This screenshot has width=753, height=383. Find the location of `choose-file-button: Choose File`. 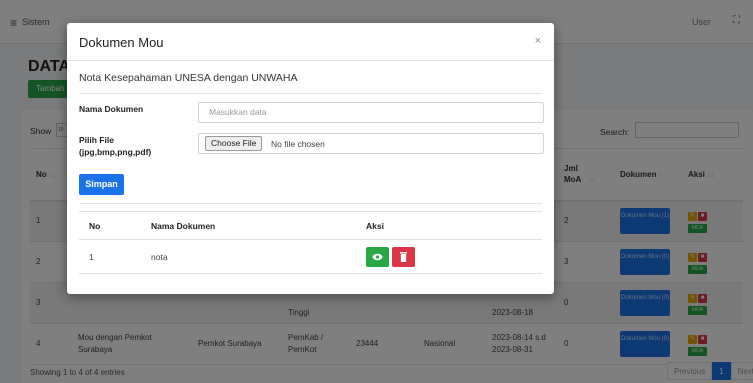

choose-file-button: Choose File is located at coordinates (234, 143).